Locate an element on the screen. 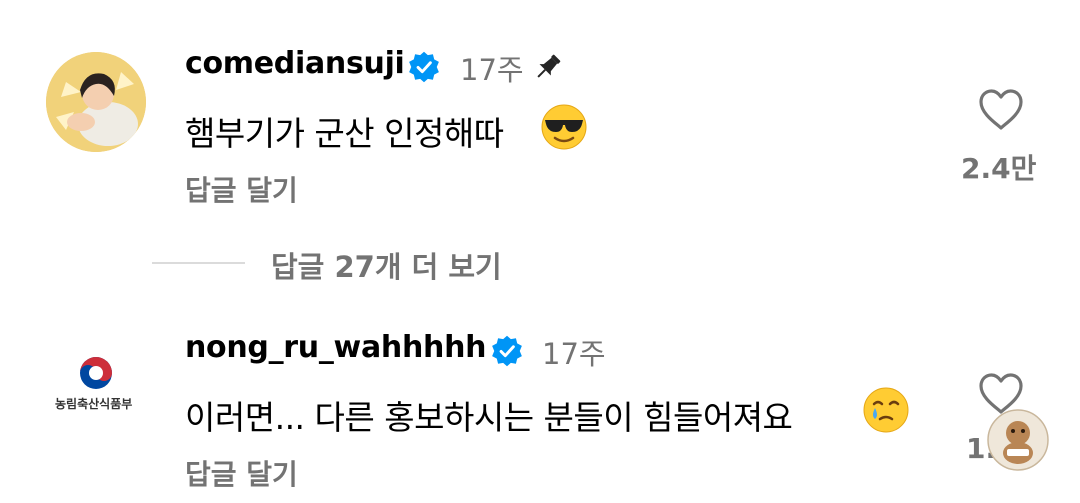  face-holding-back-tears-icon is located at coordinates (886, 410).